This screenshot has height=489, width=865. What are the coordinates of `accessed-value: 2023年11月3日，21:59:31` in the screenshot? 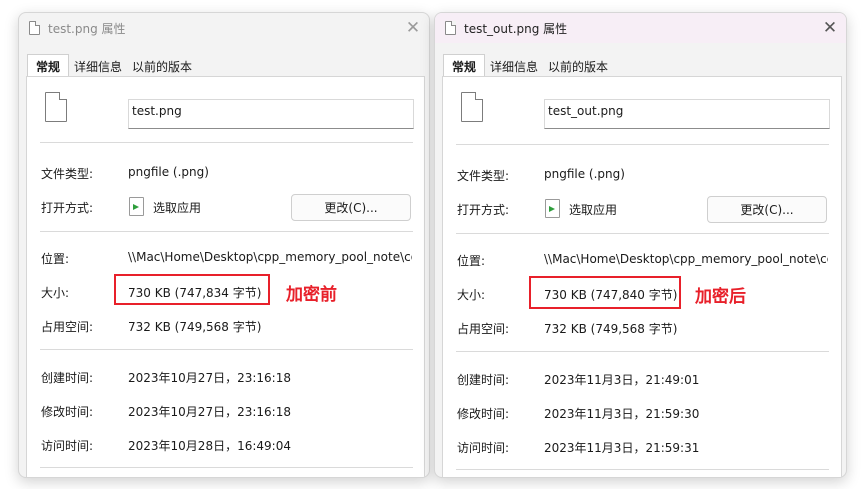 It's located at (622, 448).